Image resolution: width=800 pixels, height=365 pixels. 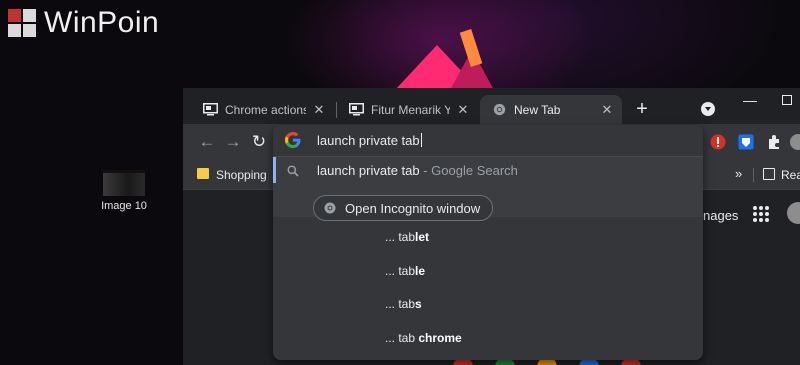 I want to click on tab-new-tab: New Tab ✕, so click(x=551, y=109).